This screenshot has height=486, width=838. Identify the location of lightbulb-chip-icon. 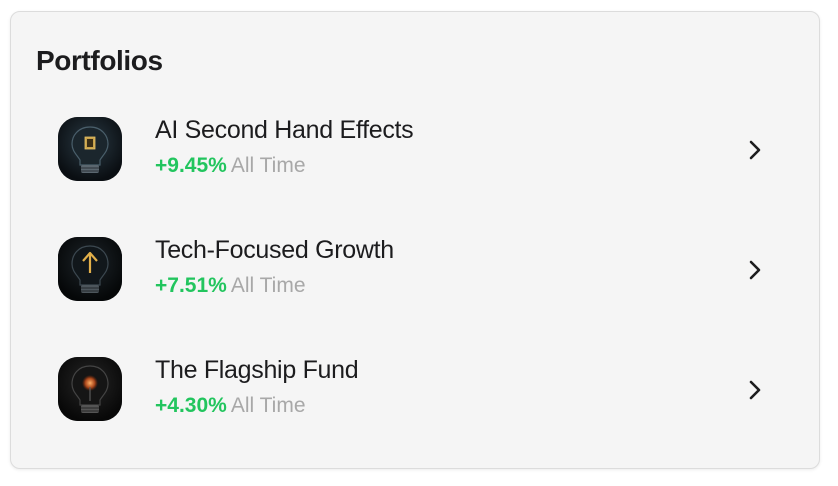
(90, 149).